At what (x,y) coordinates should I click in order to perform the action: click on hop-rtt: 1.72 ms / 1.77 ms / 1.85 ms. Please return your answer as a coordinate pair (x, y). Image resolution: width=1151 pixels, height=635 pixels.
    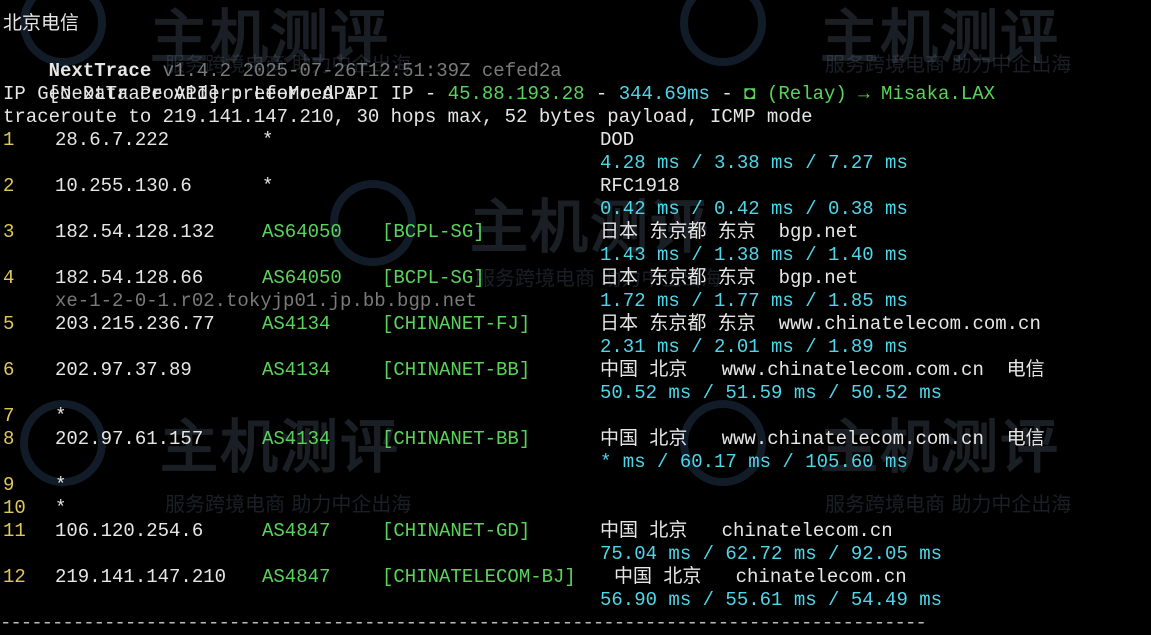
    Looking at the image, I should click on (754, 301).